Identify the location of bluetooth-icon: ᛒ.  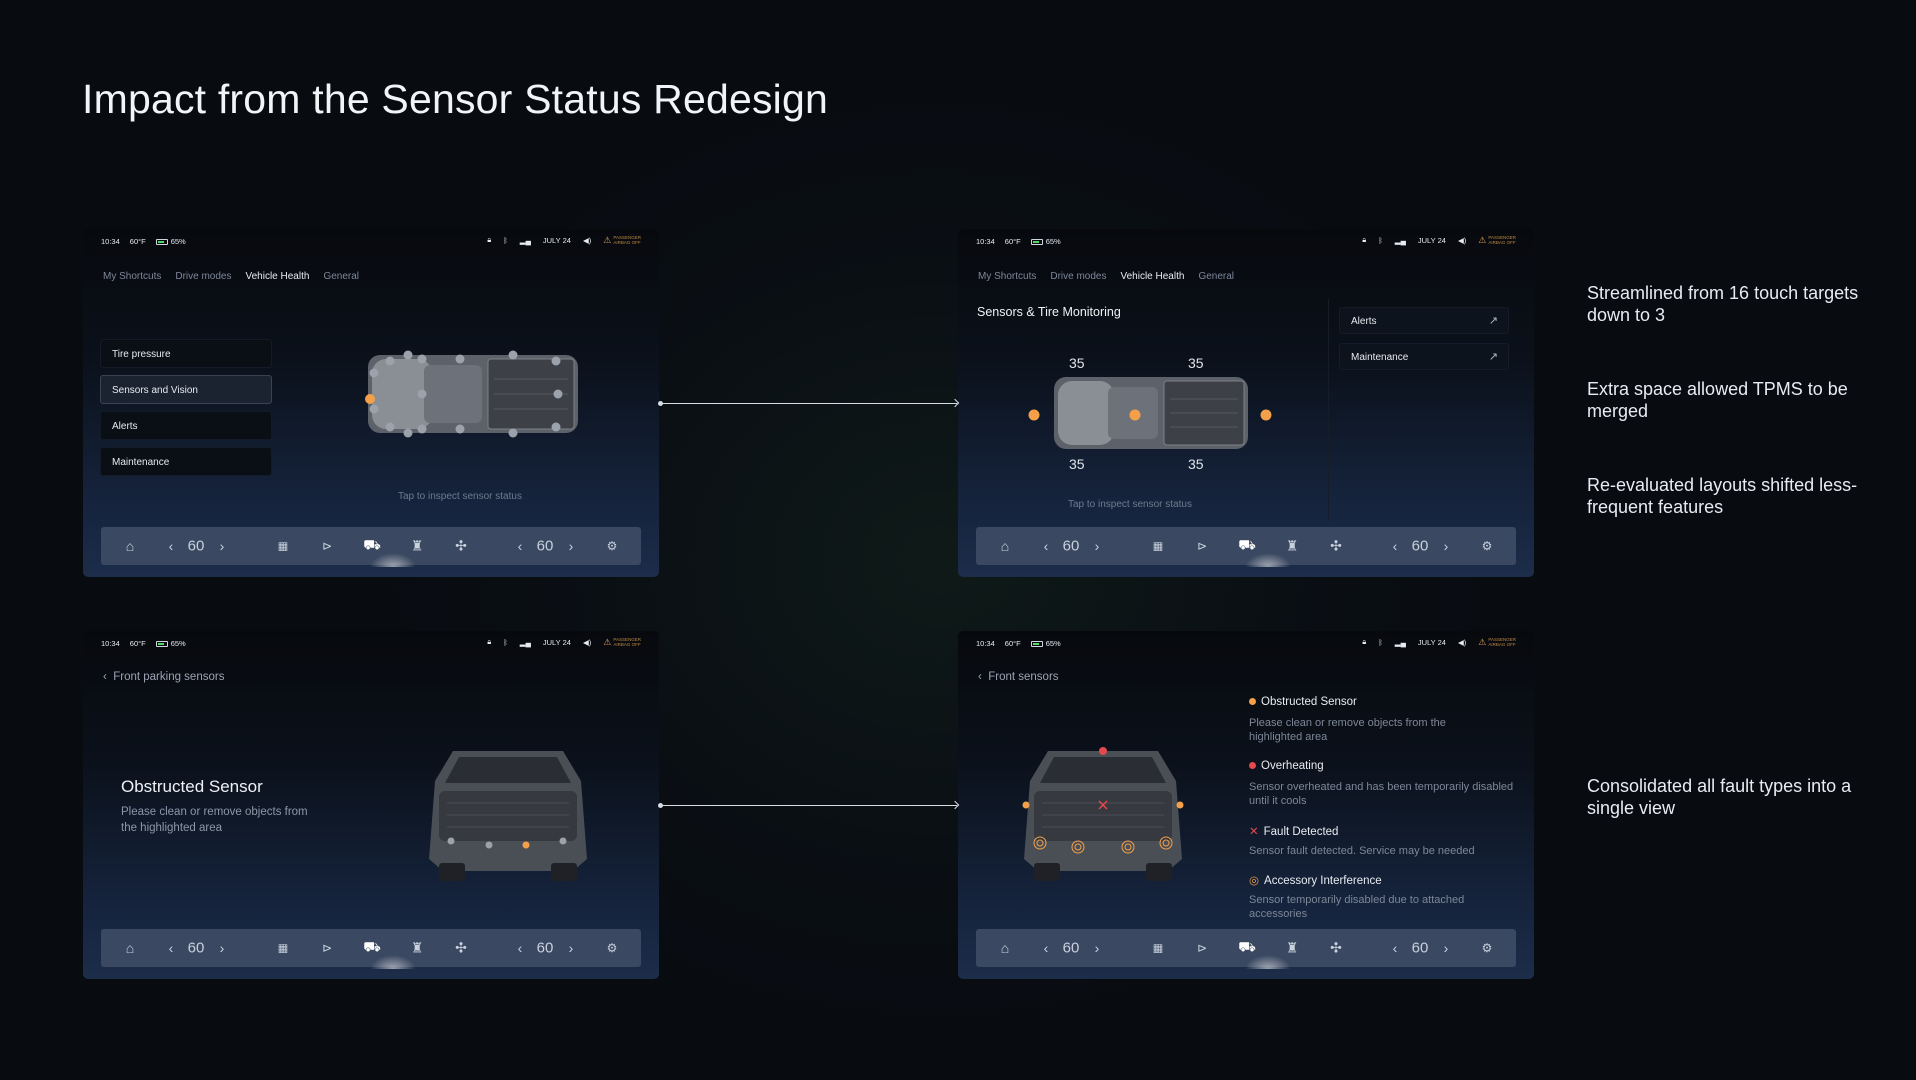
(1380, 642).